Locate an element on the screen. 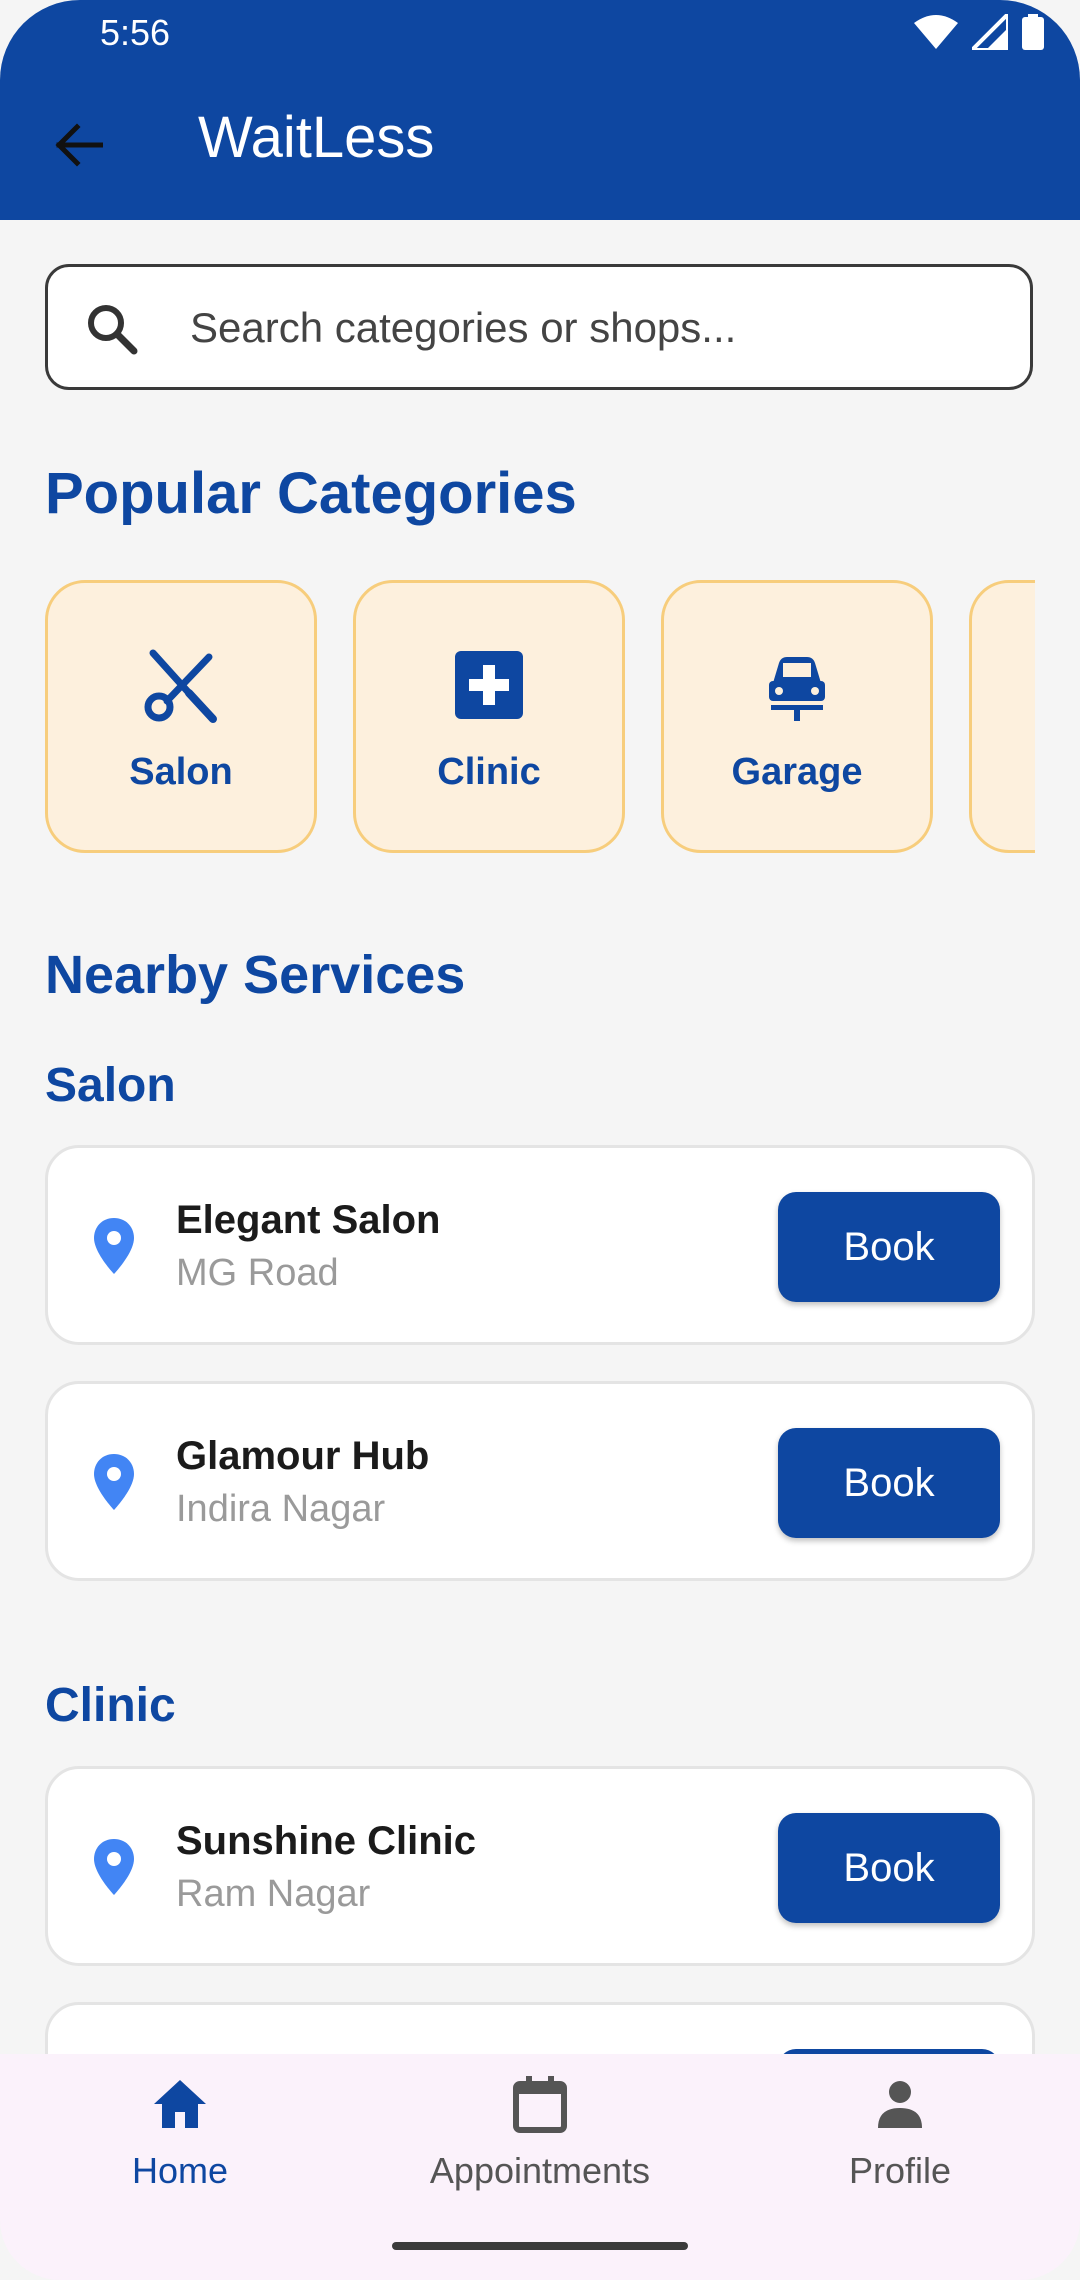 The height and width of the screenshot is (2280, 1080). category-card-partial is located at coordinates (1002, 716).